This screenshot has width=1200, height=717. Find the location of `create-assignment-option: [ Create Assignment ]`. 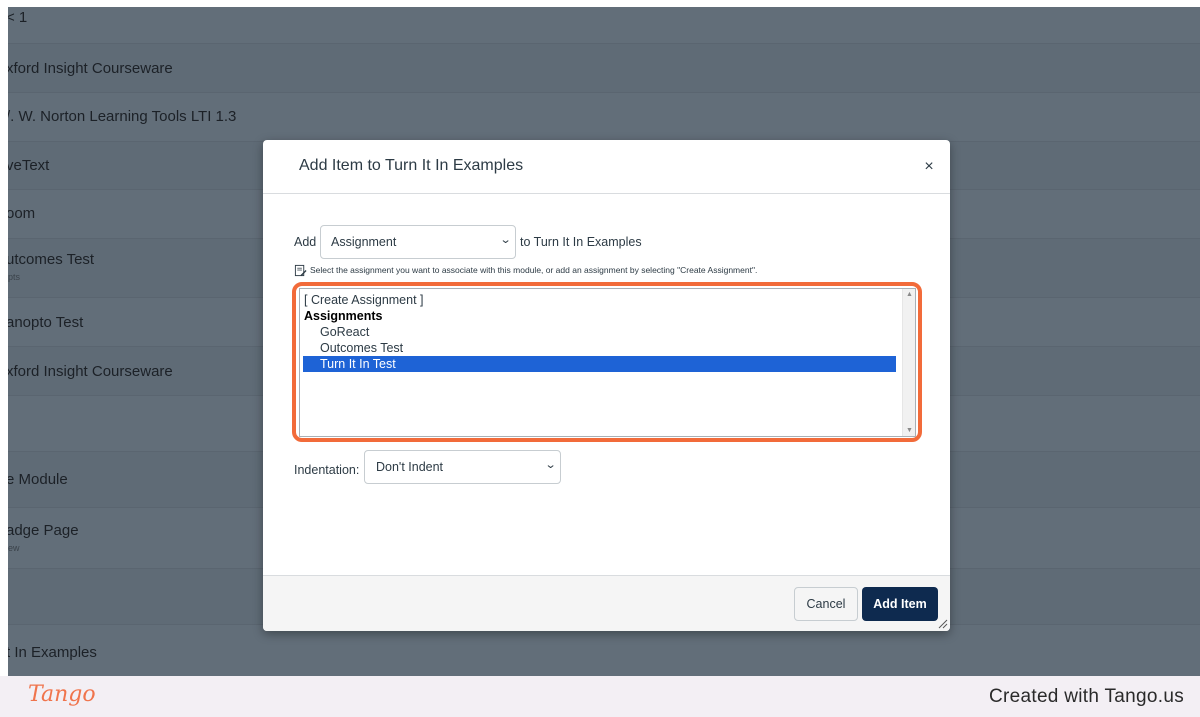

create-assignment-option: [ Create Assignment ] is located at coordinates (364, 300).